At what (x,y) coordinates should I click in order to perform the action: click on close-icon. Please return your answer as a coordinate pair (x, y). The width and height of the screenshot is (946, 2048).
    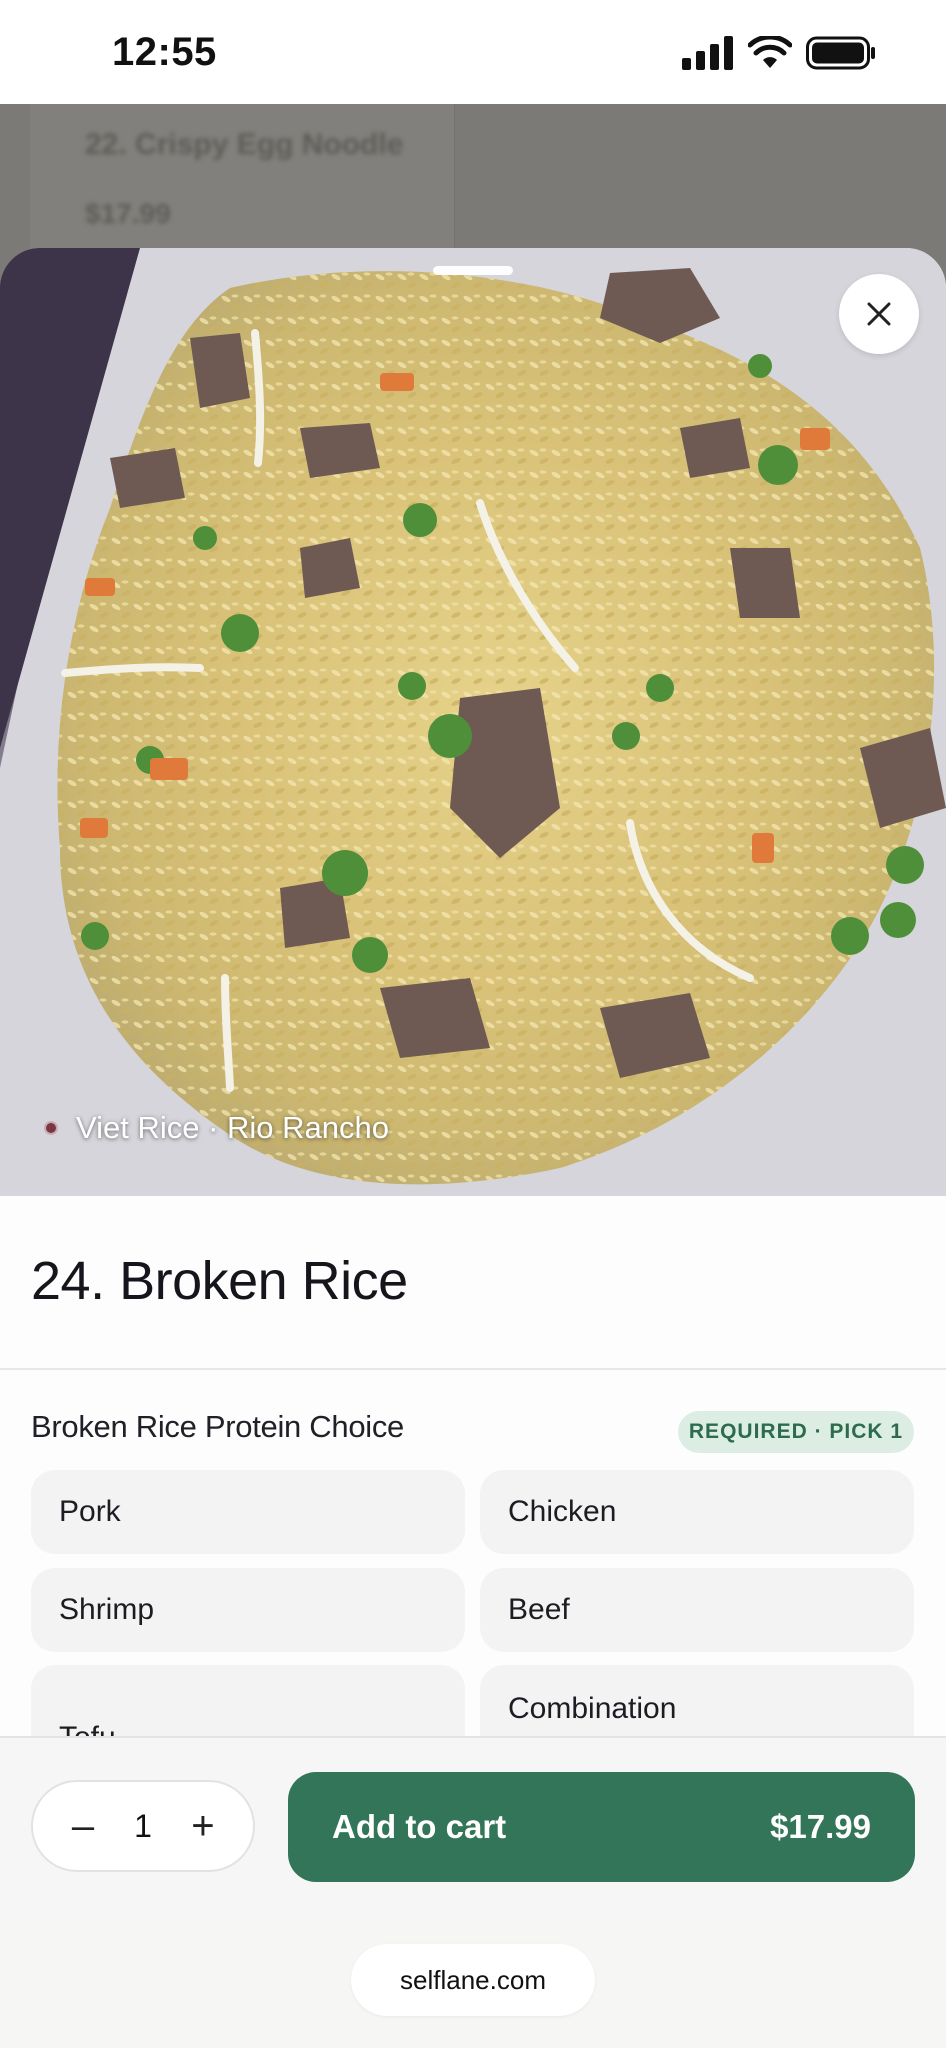
    Looking at the image, I should click on (879, 314).